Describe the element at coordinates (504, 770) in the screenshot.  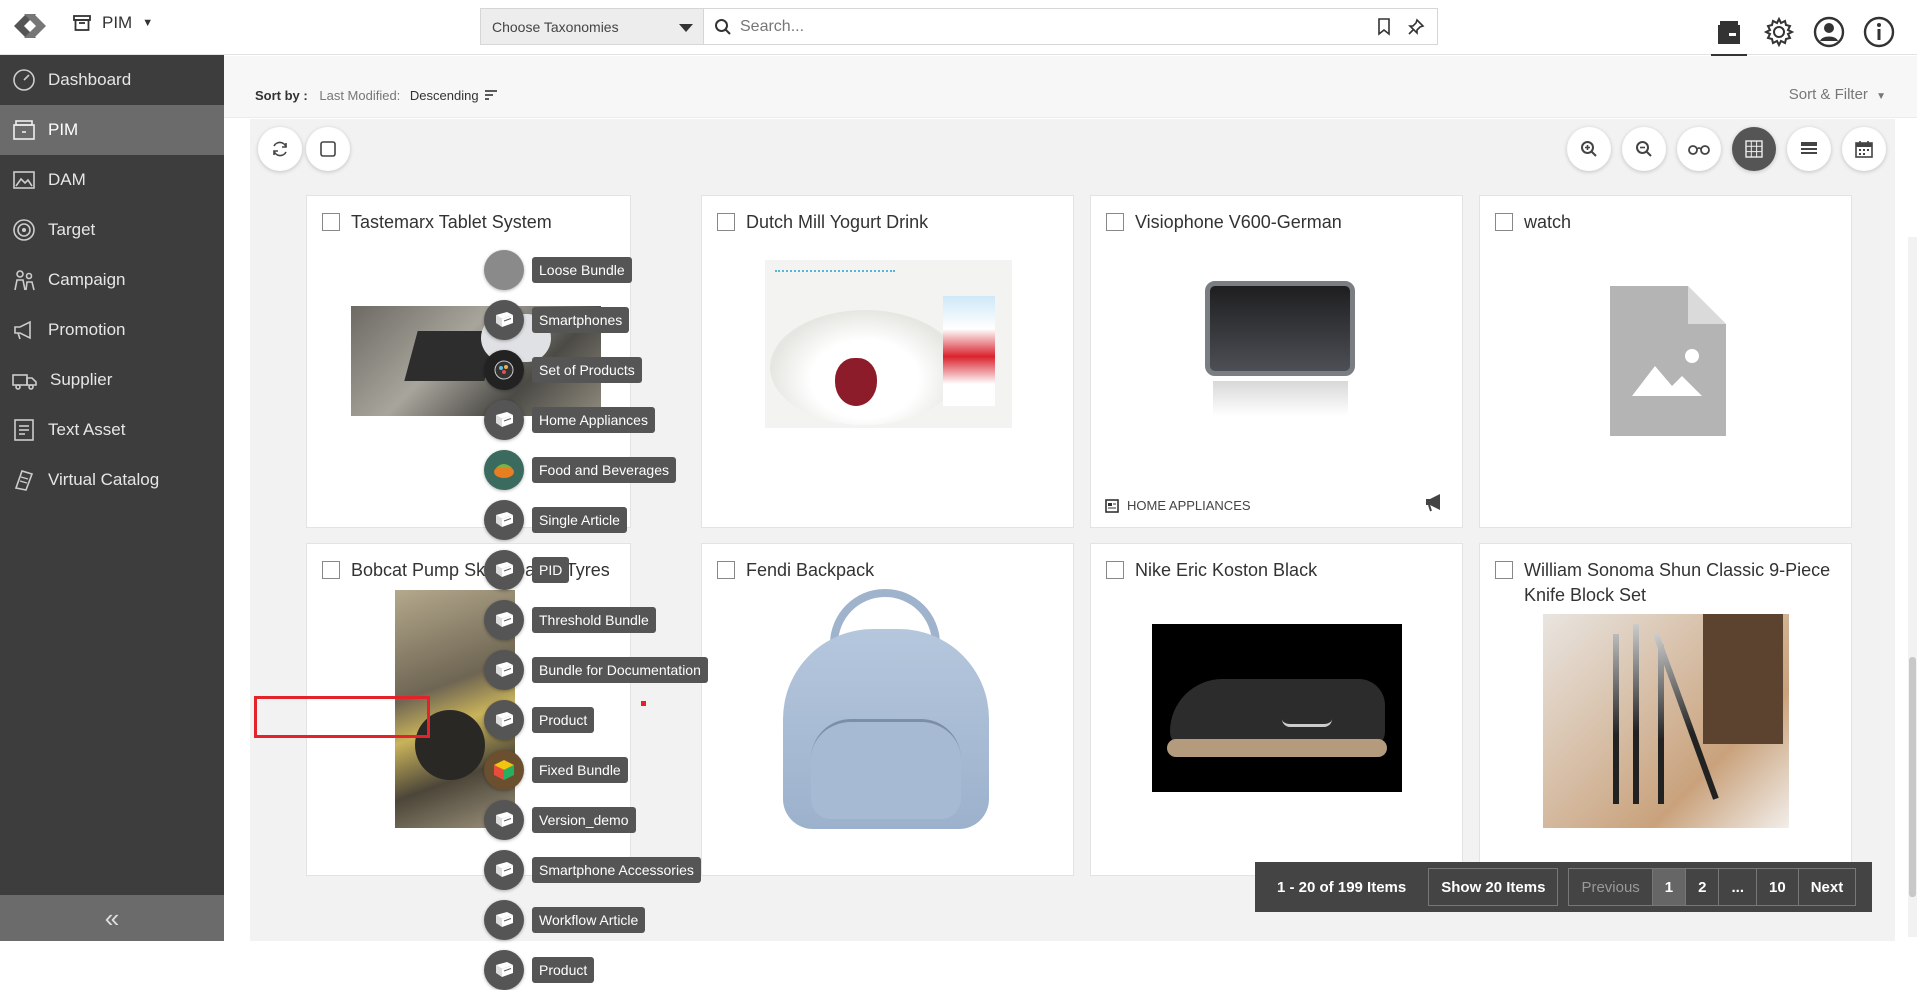
I see `fixed-bundle-cube-icon` at that location.